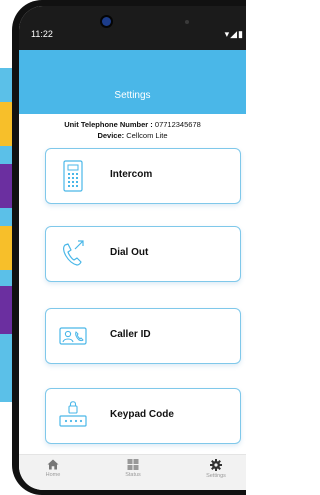 The height and width of the screenshot is (495, 320). Describe the element at coordinates (130, 334) in the screenshot. I see `caller-id-label: Caller ID` at that location.